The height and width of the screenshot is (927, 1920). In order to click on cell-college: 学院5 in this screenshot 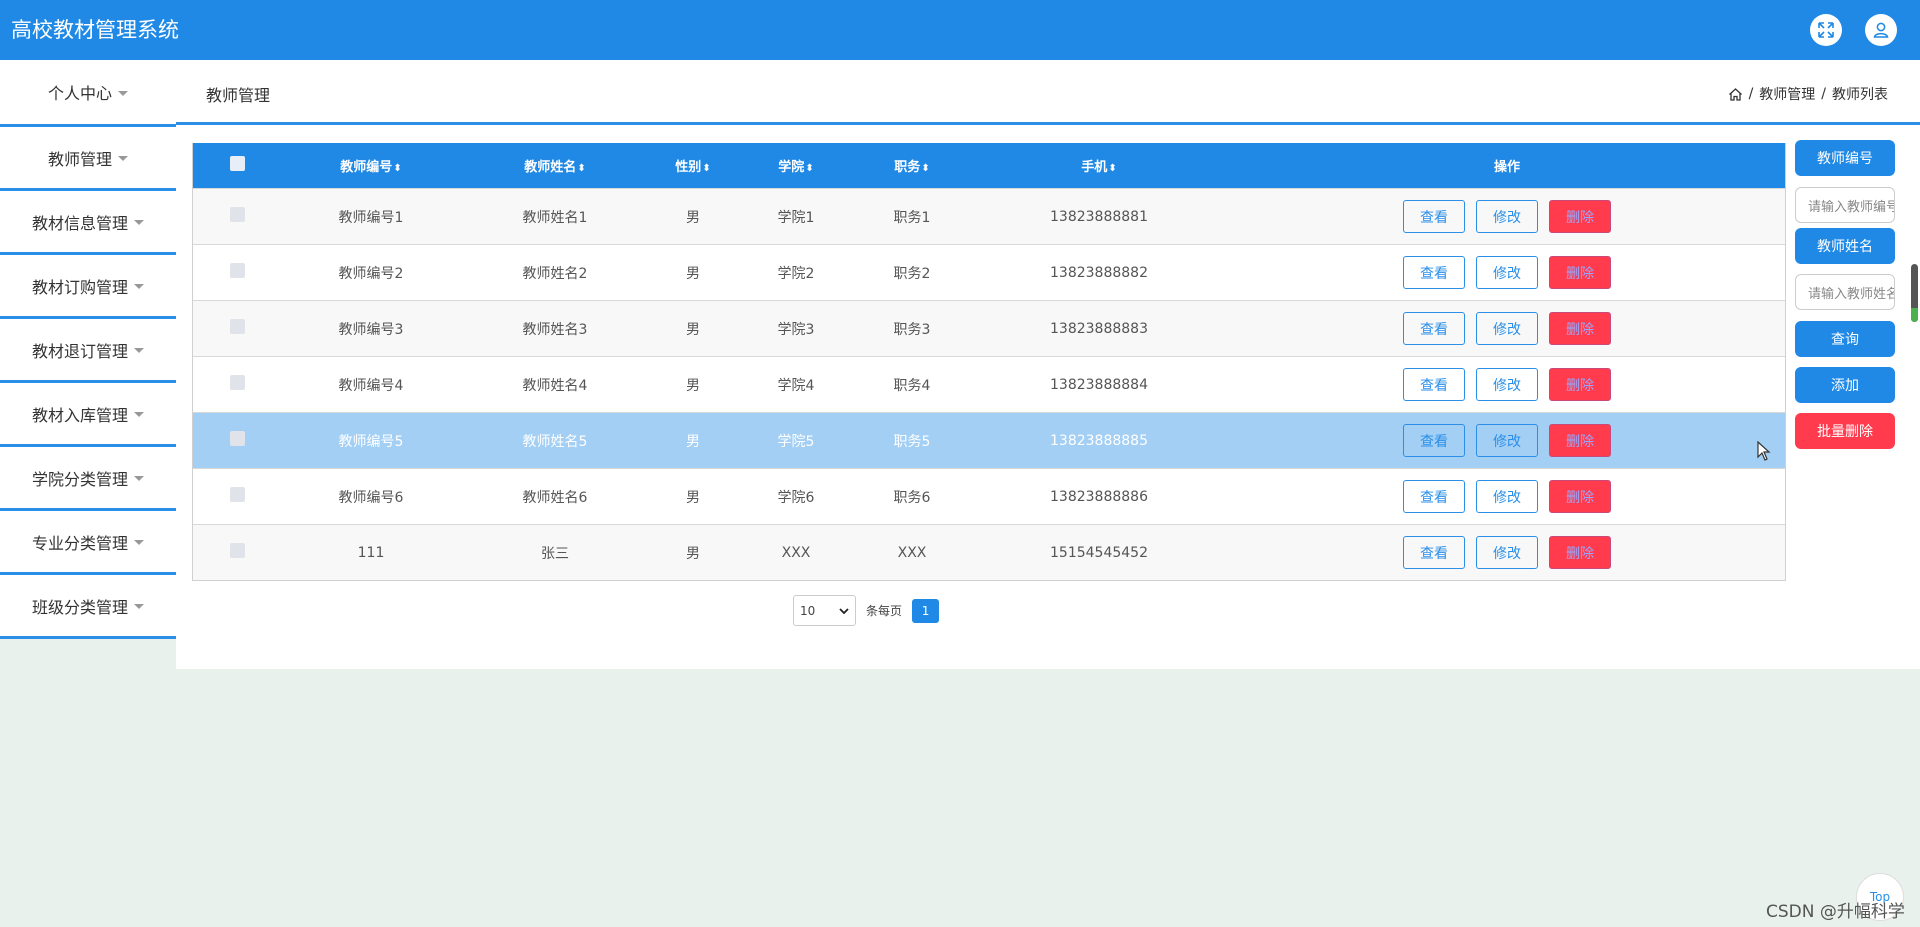, I will do `click(796, 441)`.